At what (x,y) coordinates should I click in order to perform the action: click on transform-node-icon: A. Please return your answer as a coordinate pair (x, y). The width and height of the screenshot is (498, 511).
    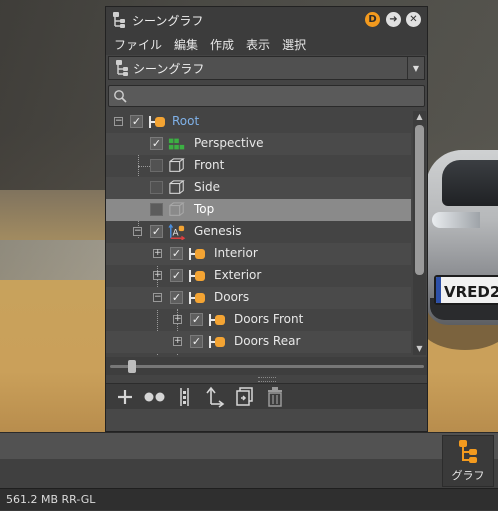
    Looking at the image, I should click on (177, 232).